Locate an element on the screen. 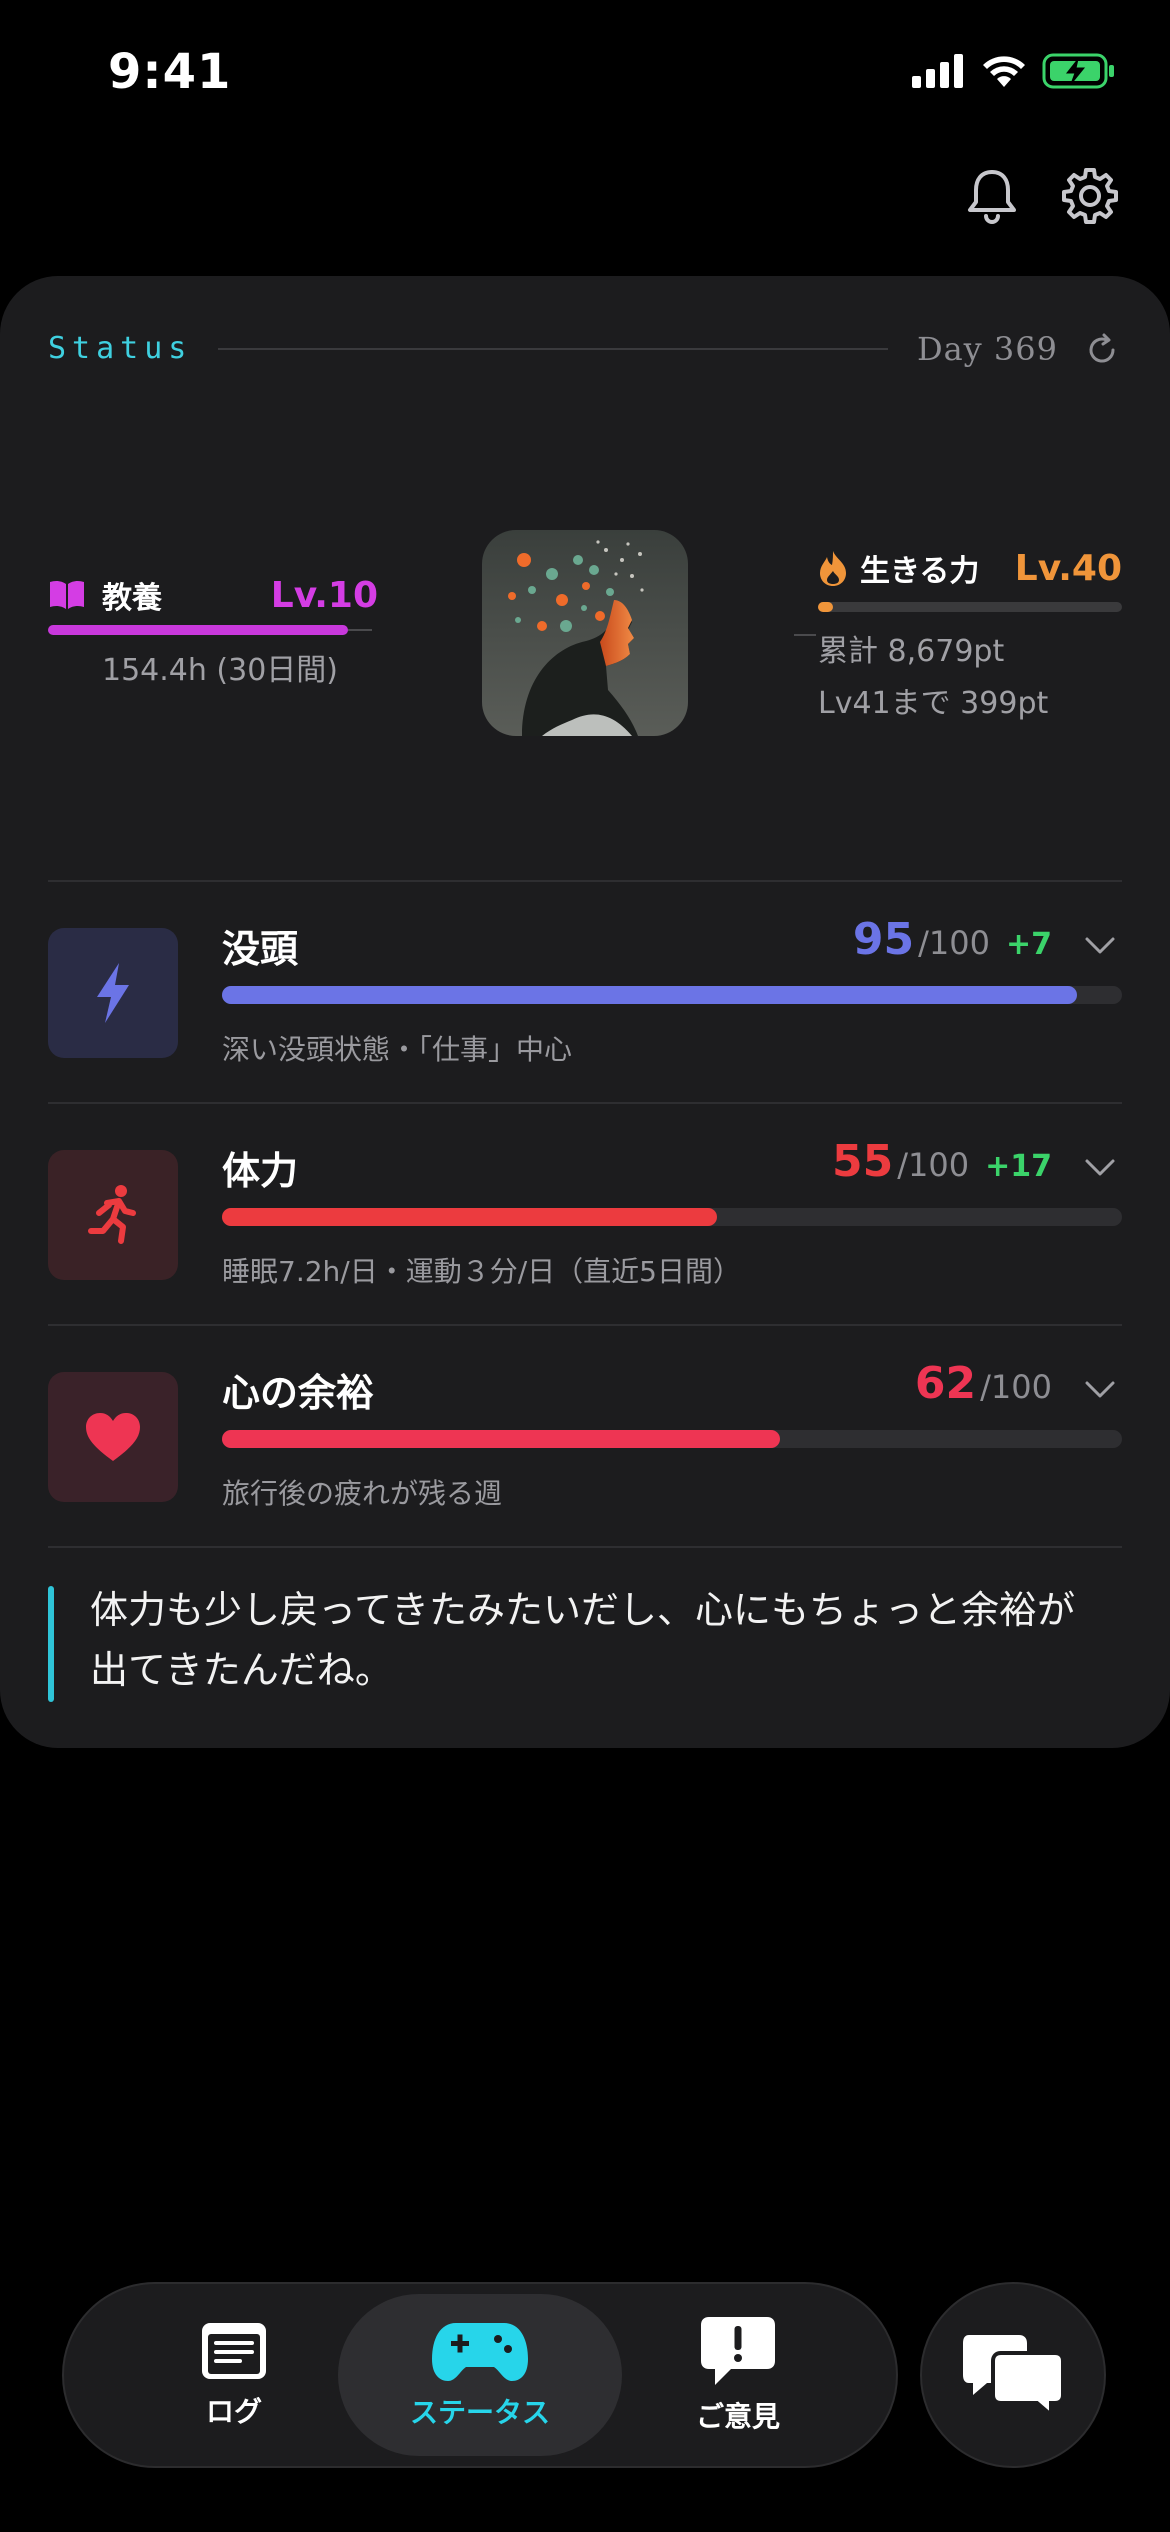  card-title: Status is located at coordinates (120, 348).